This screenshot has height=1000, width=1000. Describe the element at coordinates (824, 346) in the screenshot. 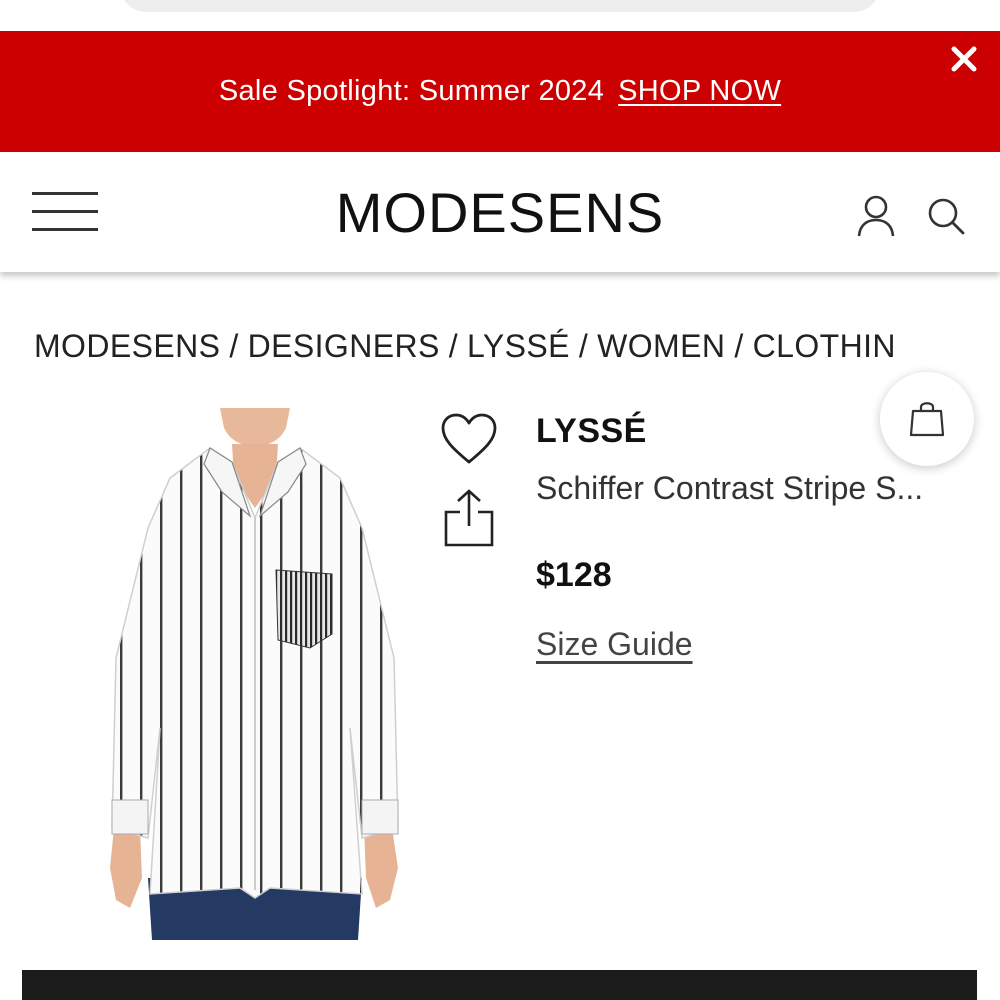

I see `breadcrumb-clothing: CLOTHIN` at that location.